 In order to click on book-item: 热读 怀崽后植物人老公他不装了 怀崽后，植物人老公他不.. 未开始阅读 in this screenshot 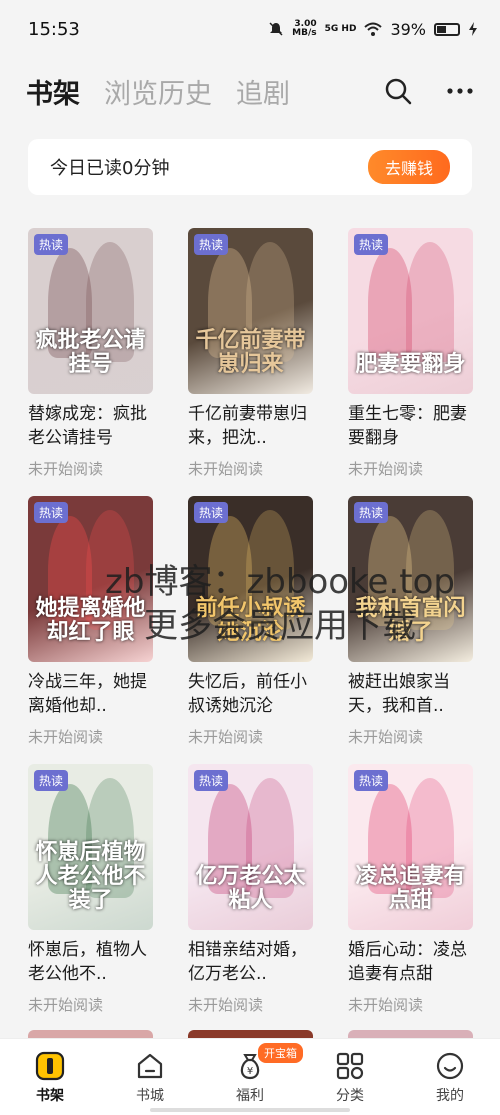, I will do `click(90, 898)`.